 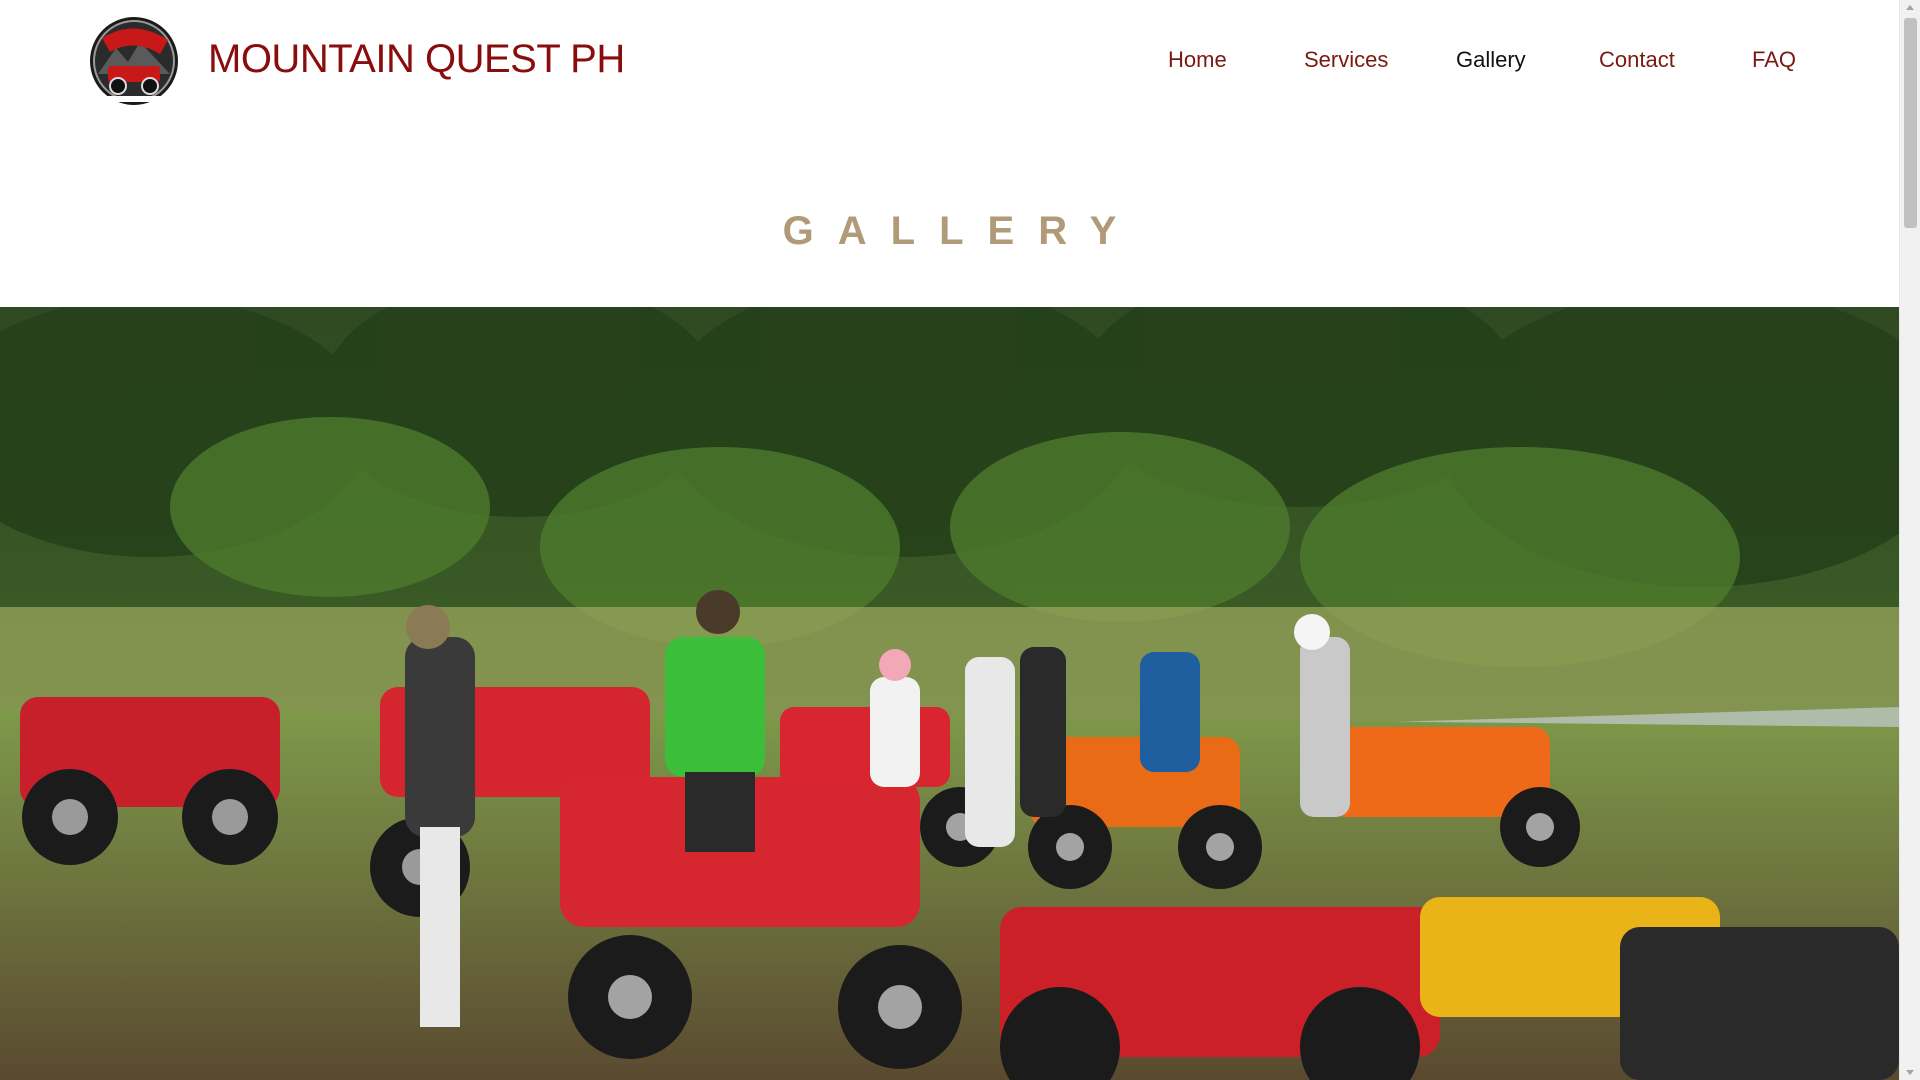 I want to click on nav-faq: FAQ, so click(x=1774, y=60).